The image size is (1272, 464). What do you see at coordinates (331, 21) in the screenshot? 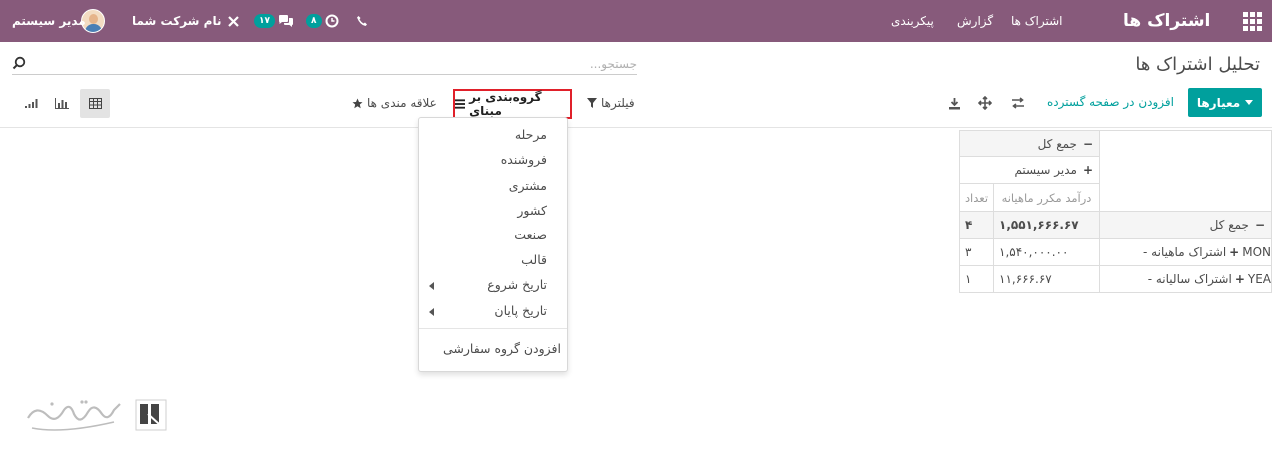
I see `clock-icon` at bounding box center [331, 21].